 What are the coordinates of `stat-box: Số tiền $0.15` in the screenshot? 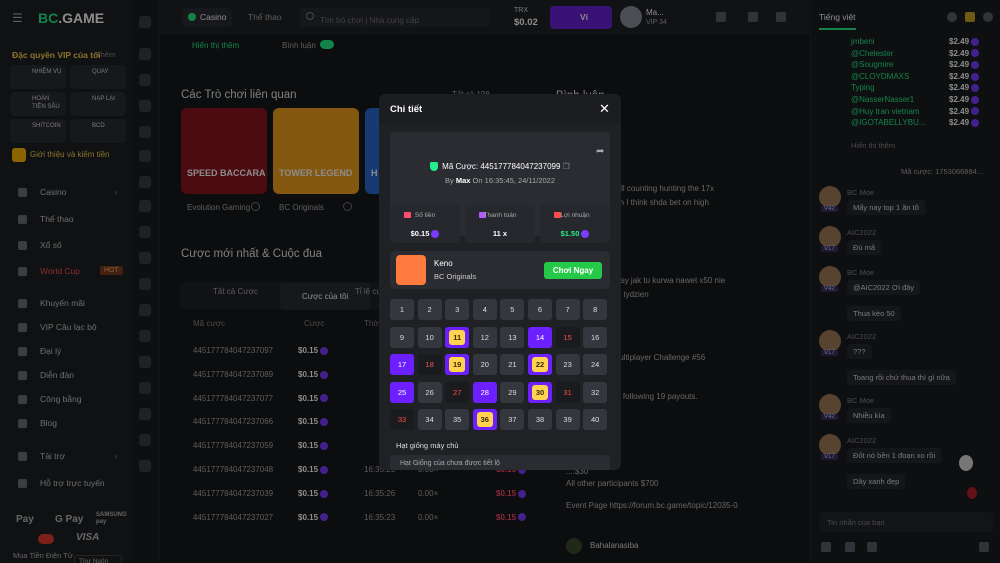 It's located at (425, 224).